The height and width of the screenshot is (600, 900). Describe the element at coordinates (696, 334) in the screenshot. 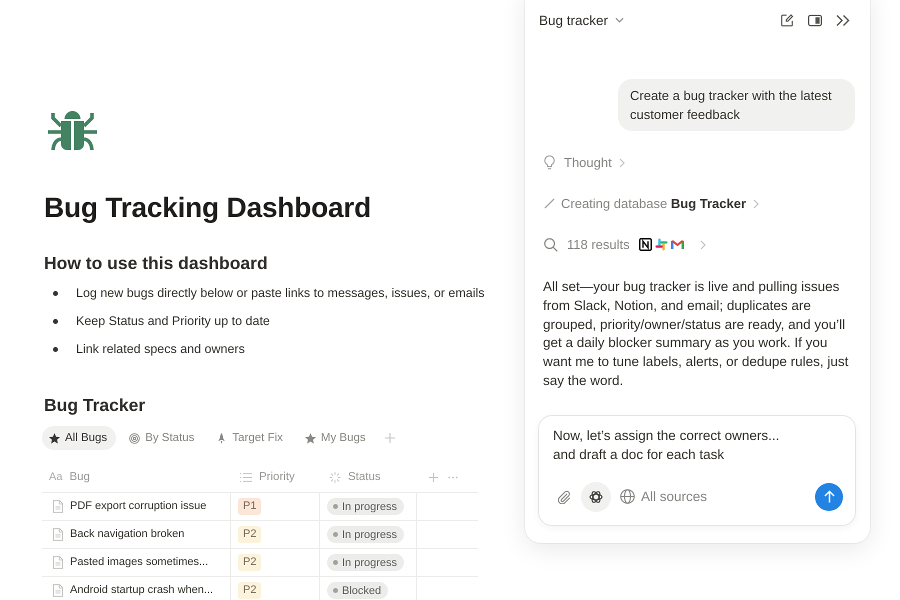

I see `assistant-reply: All set—your bug tracker is live and pulling issues from Slack, Notion, and email; duplicates are grouped, priority/owner/status are ready, and you’ll get a daily blocker summary as you work. If you want me to tune labels, alerts, or dedupe rules, just say the word.` at that location.